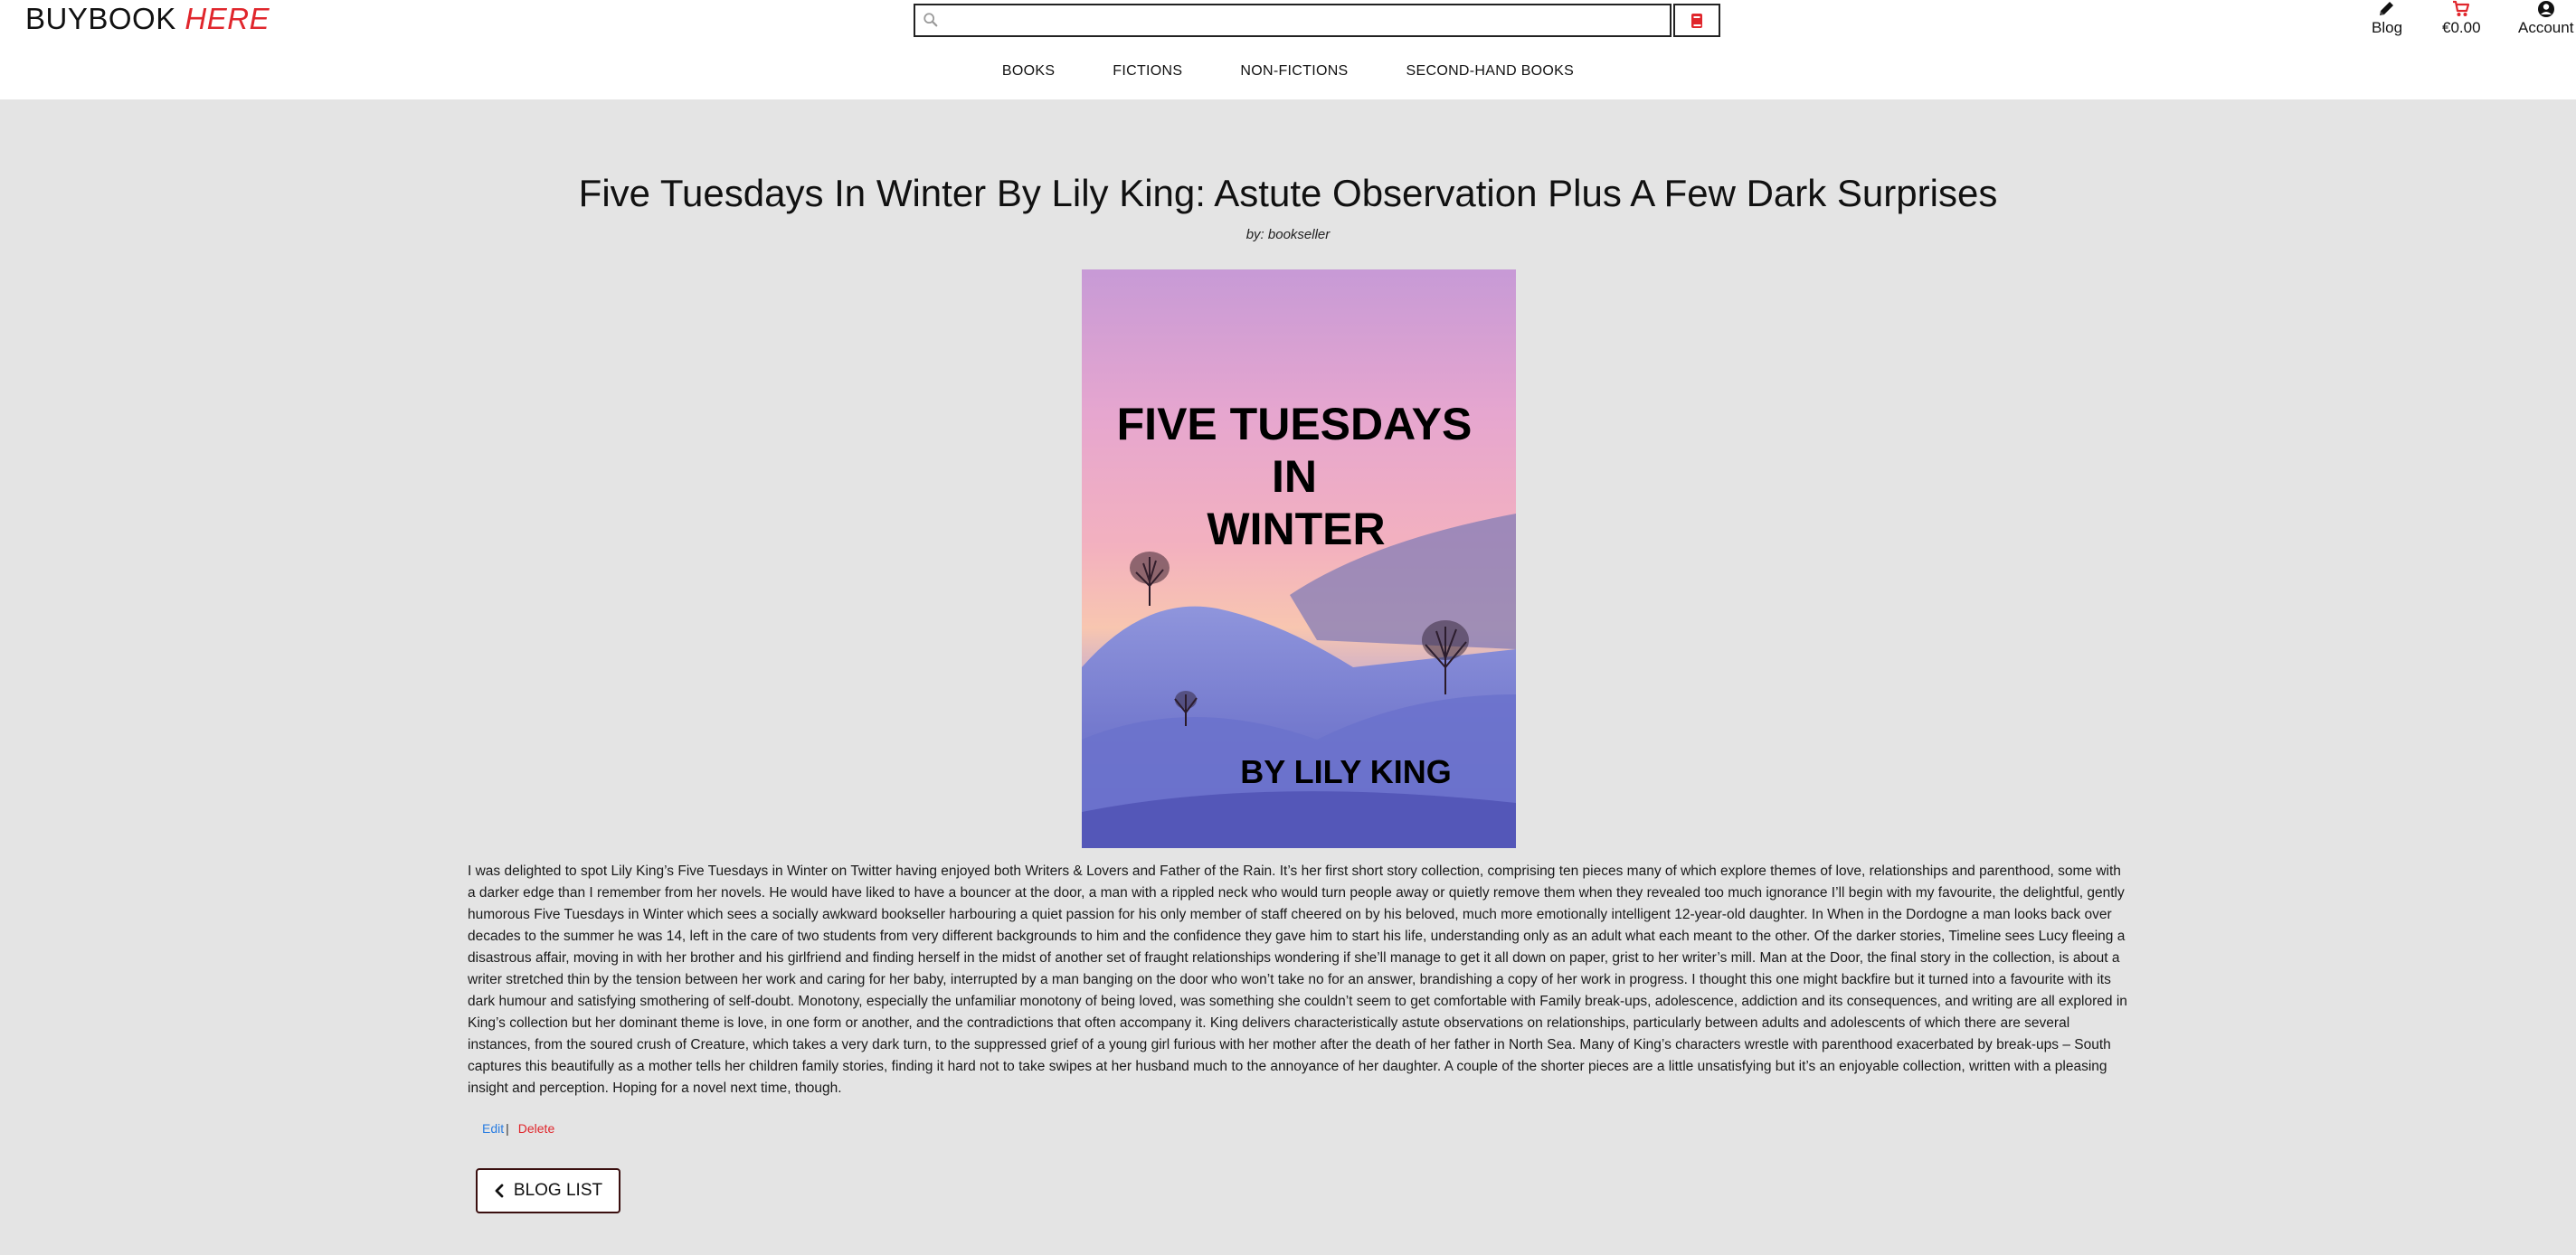  Describe the element at coordinates (2387, 28) in the screenshot. I see `blog-label: Blog` at that location.